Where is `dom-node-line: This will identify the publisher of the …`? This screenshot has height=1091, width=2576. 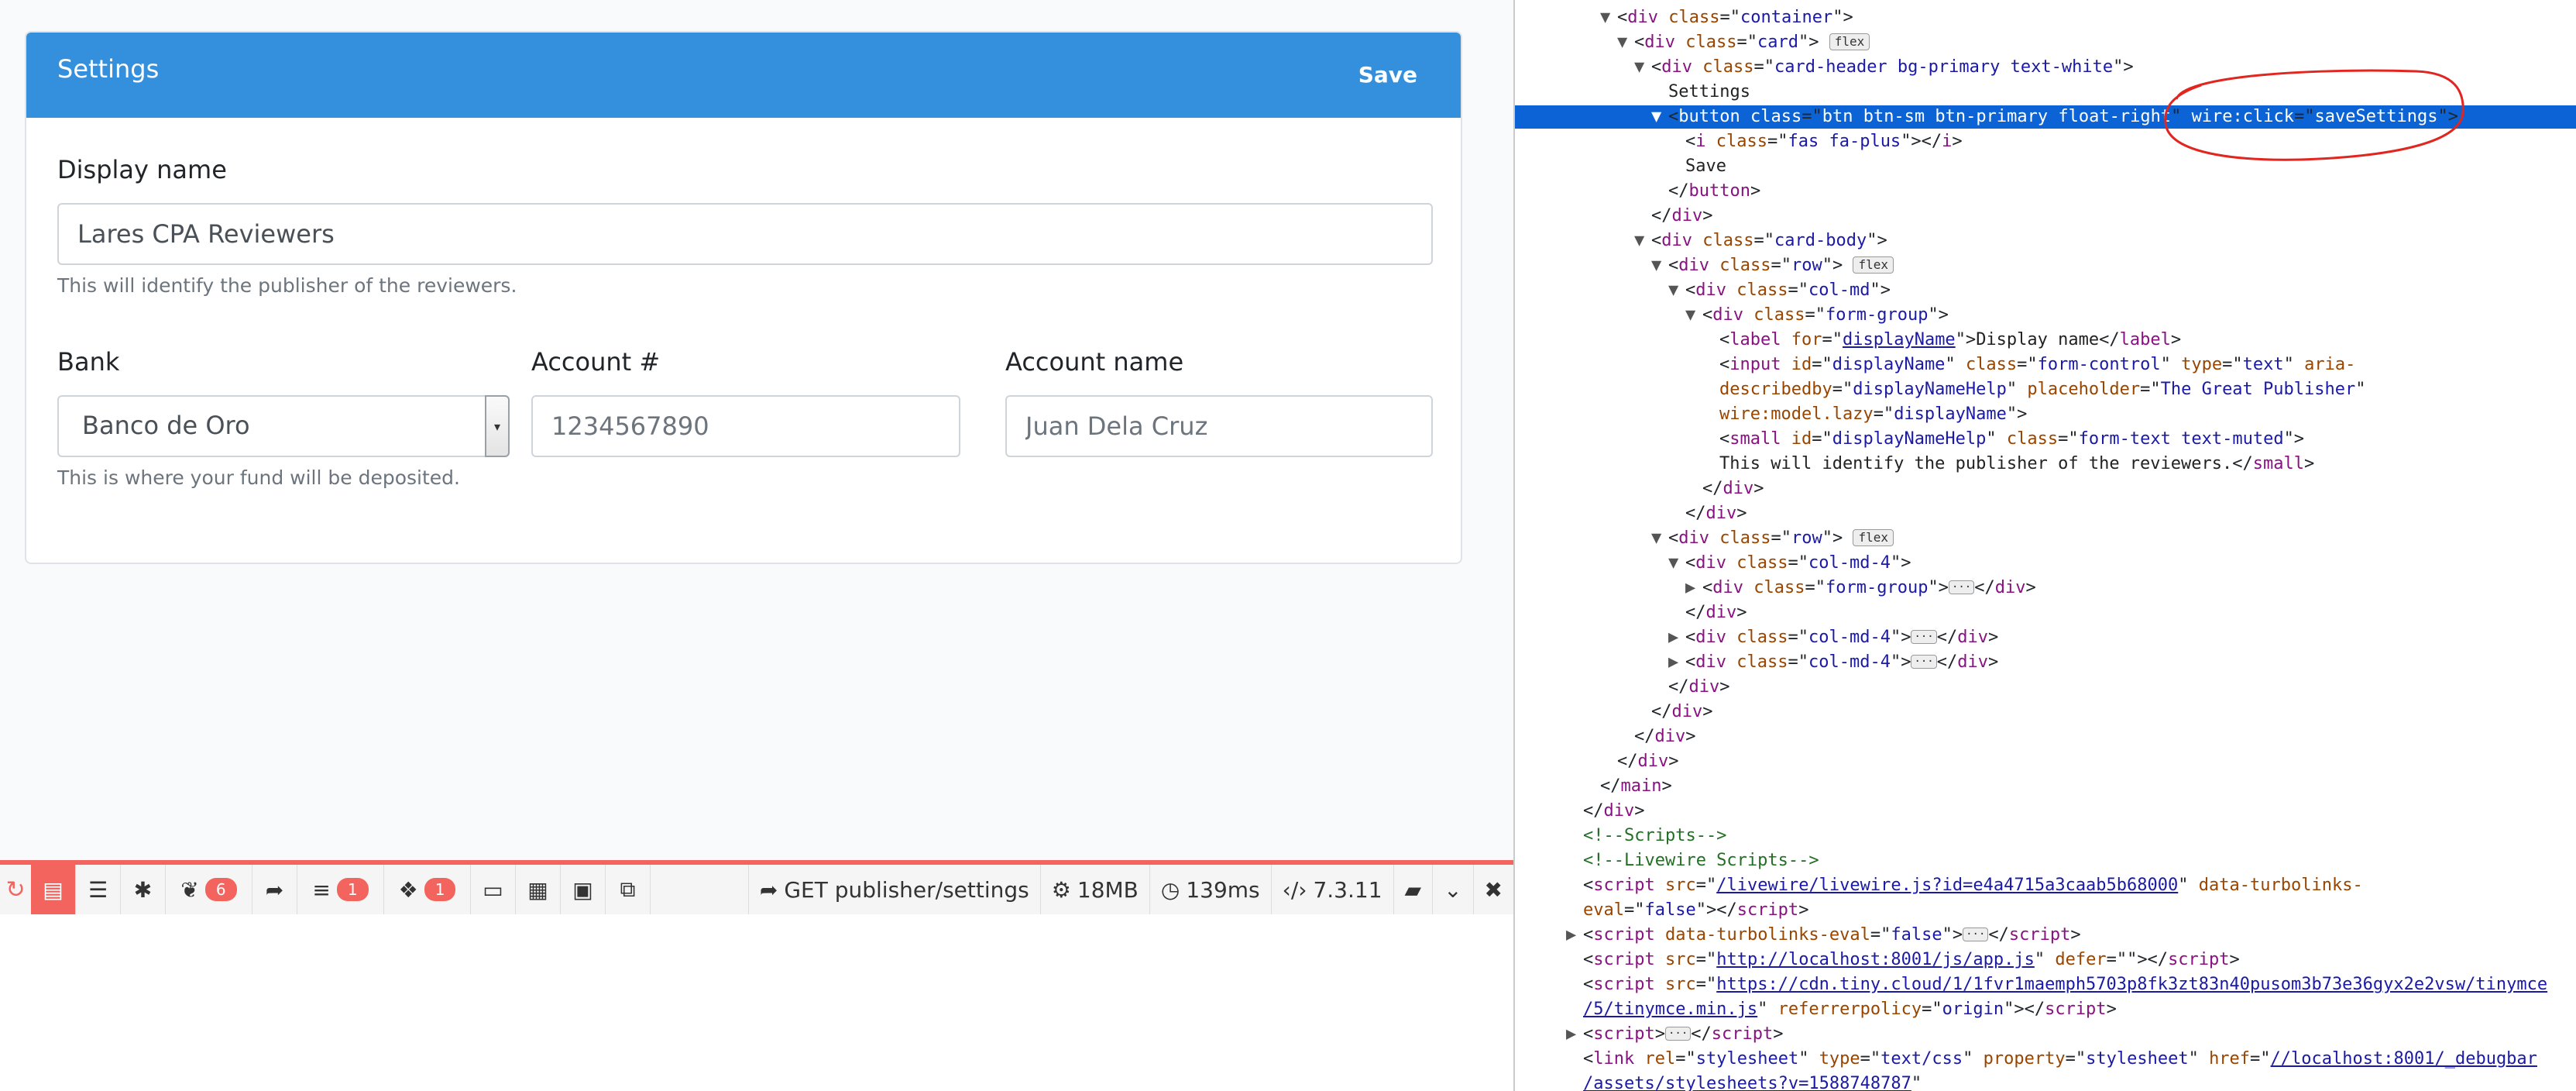
dom-node-line: This will identify the publisher of the … is located at coordinates (2045, 465).